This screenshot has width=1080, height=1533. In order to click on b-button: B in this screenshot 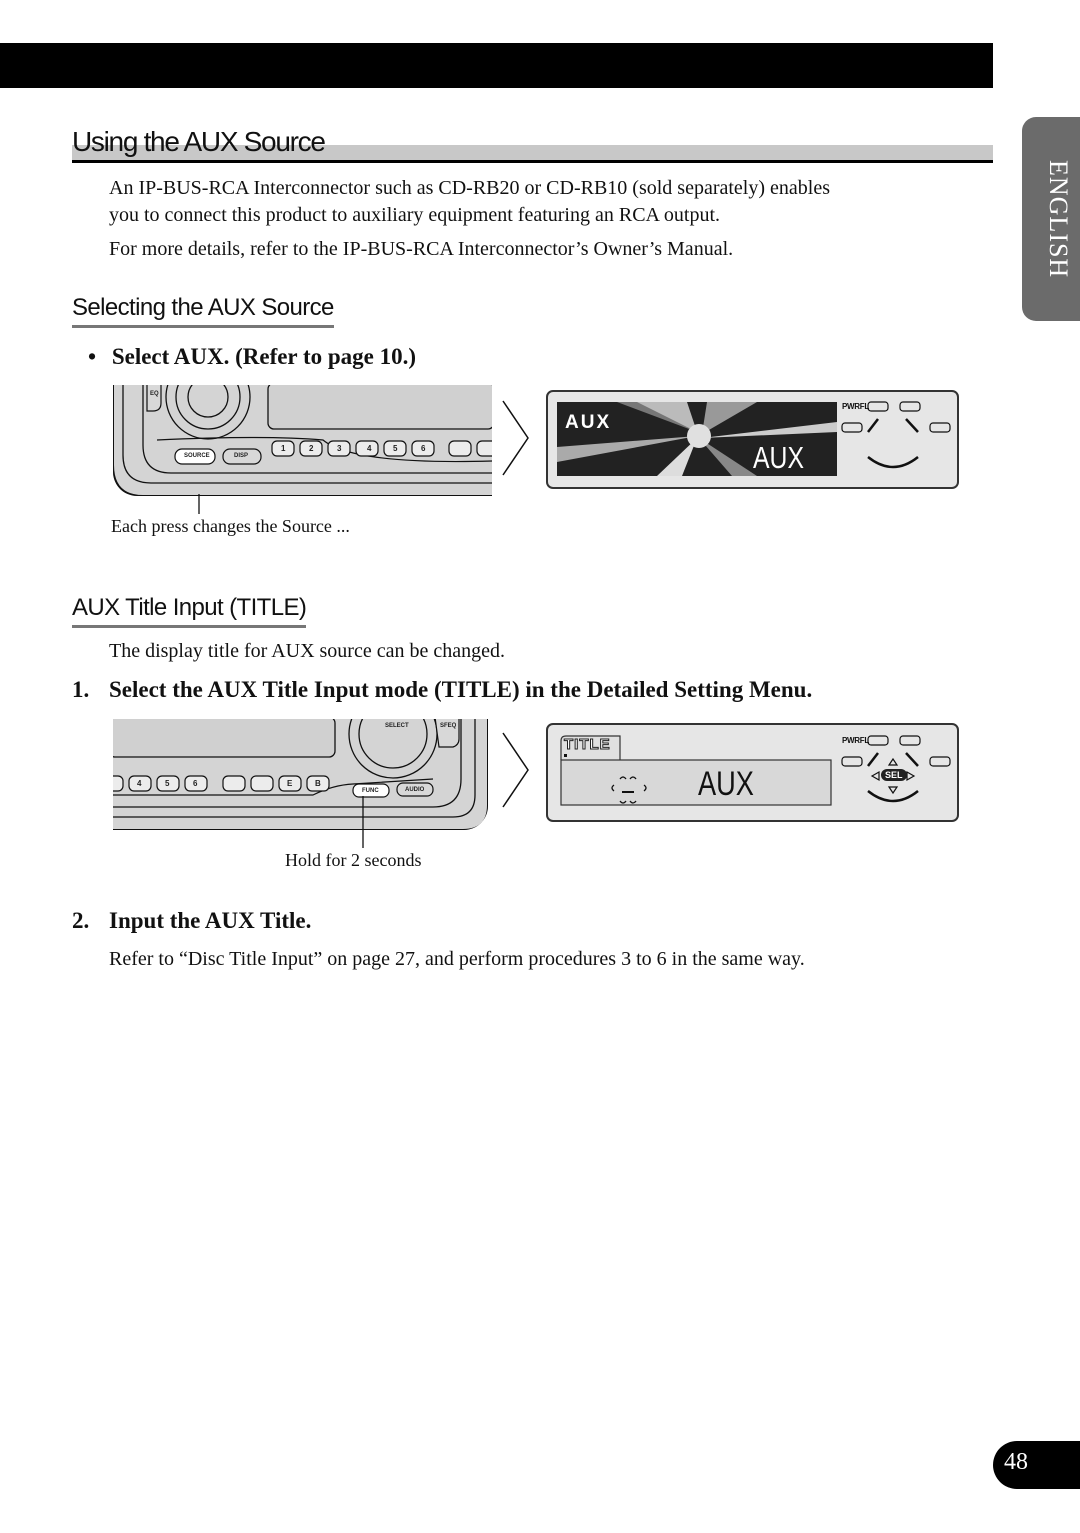, I will do `click(318, 783)`.